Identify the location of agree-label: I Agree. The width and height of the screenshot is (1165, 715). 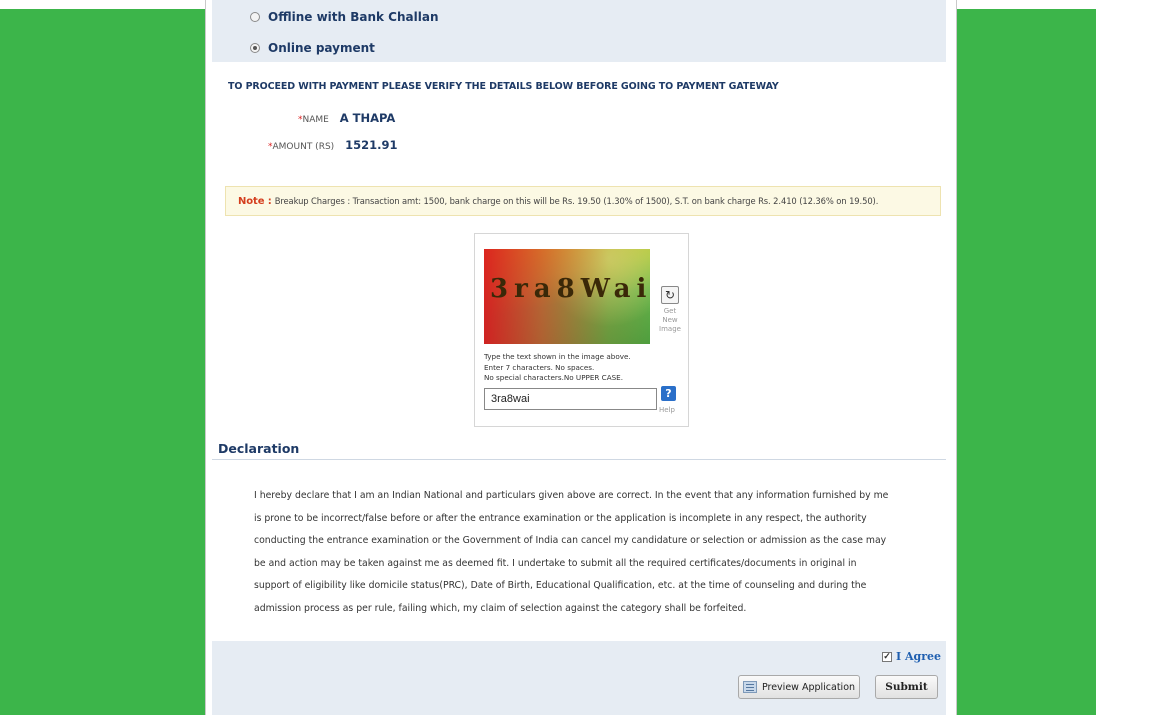
(918, 656).